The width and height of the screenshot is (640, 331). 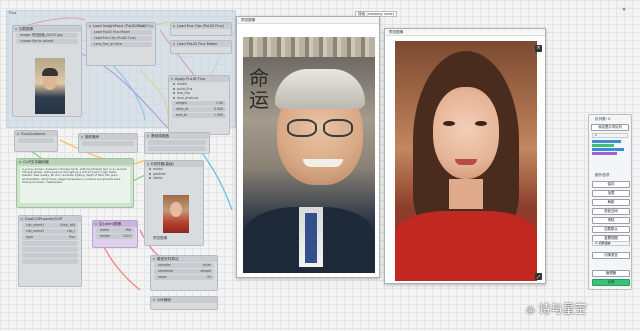 What do you see at coordinates (201, 29) in the screenshot?
I see `eva-clip-node: Load Eva Clip (PuLID Flux)` at bounding box center [201, 29].